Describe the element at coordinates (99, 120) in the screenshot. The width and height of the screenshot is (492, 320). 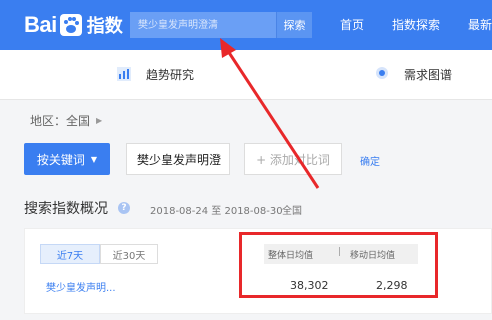
I see `chevron-right-icon: ▶` at that location.